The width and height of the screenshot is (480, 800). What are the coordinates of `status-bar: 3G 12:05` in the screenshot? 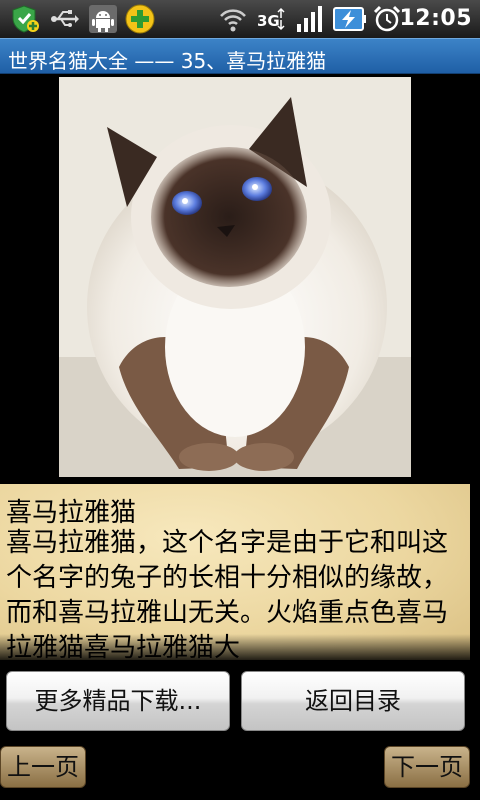 It's located at (240, 19).